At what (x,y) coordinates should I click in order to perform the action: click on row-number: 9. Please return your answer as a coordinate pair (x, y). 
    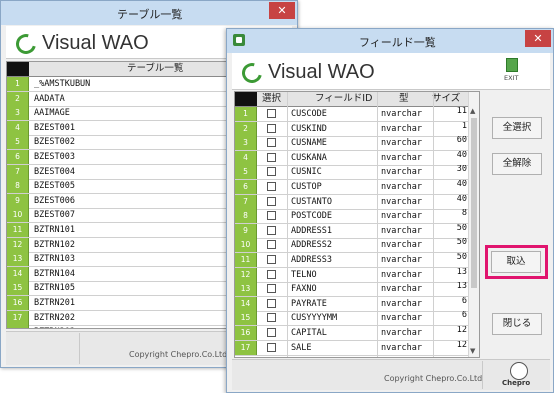
    Looking at the image, I should click on (18, 200).